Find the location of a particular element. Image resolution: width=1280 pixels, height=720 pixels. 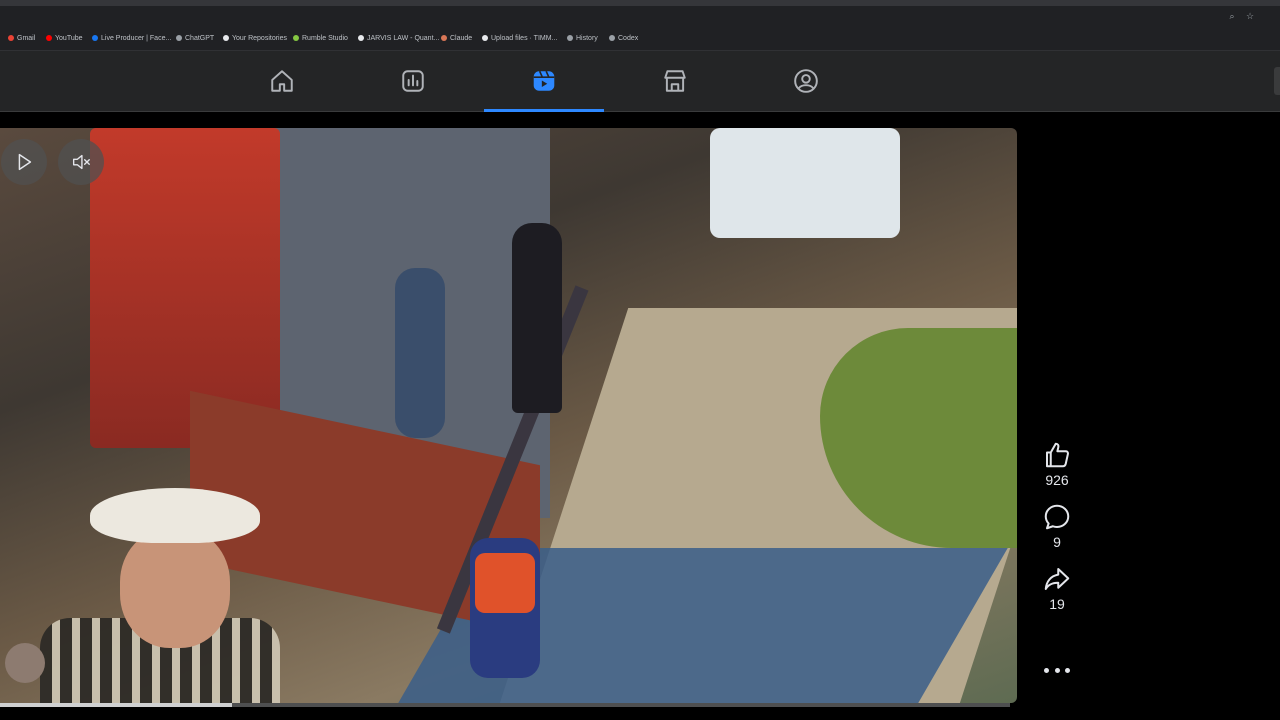

like-button: 926 is located at coordinates (1057, 464).